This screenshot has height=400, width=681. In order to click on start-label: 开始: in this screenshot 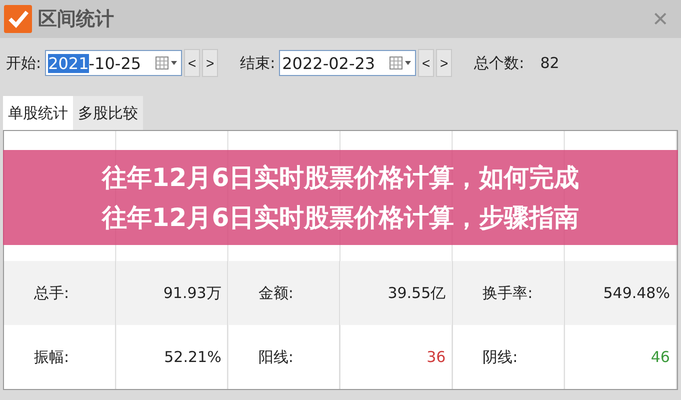, I will do `click(24, 63)`.